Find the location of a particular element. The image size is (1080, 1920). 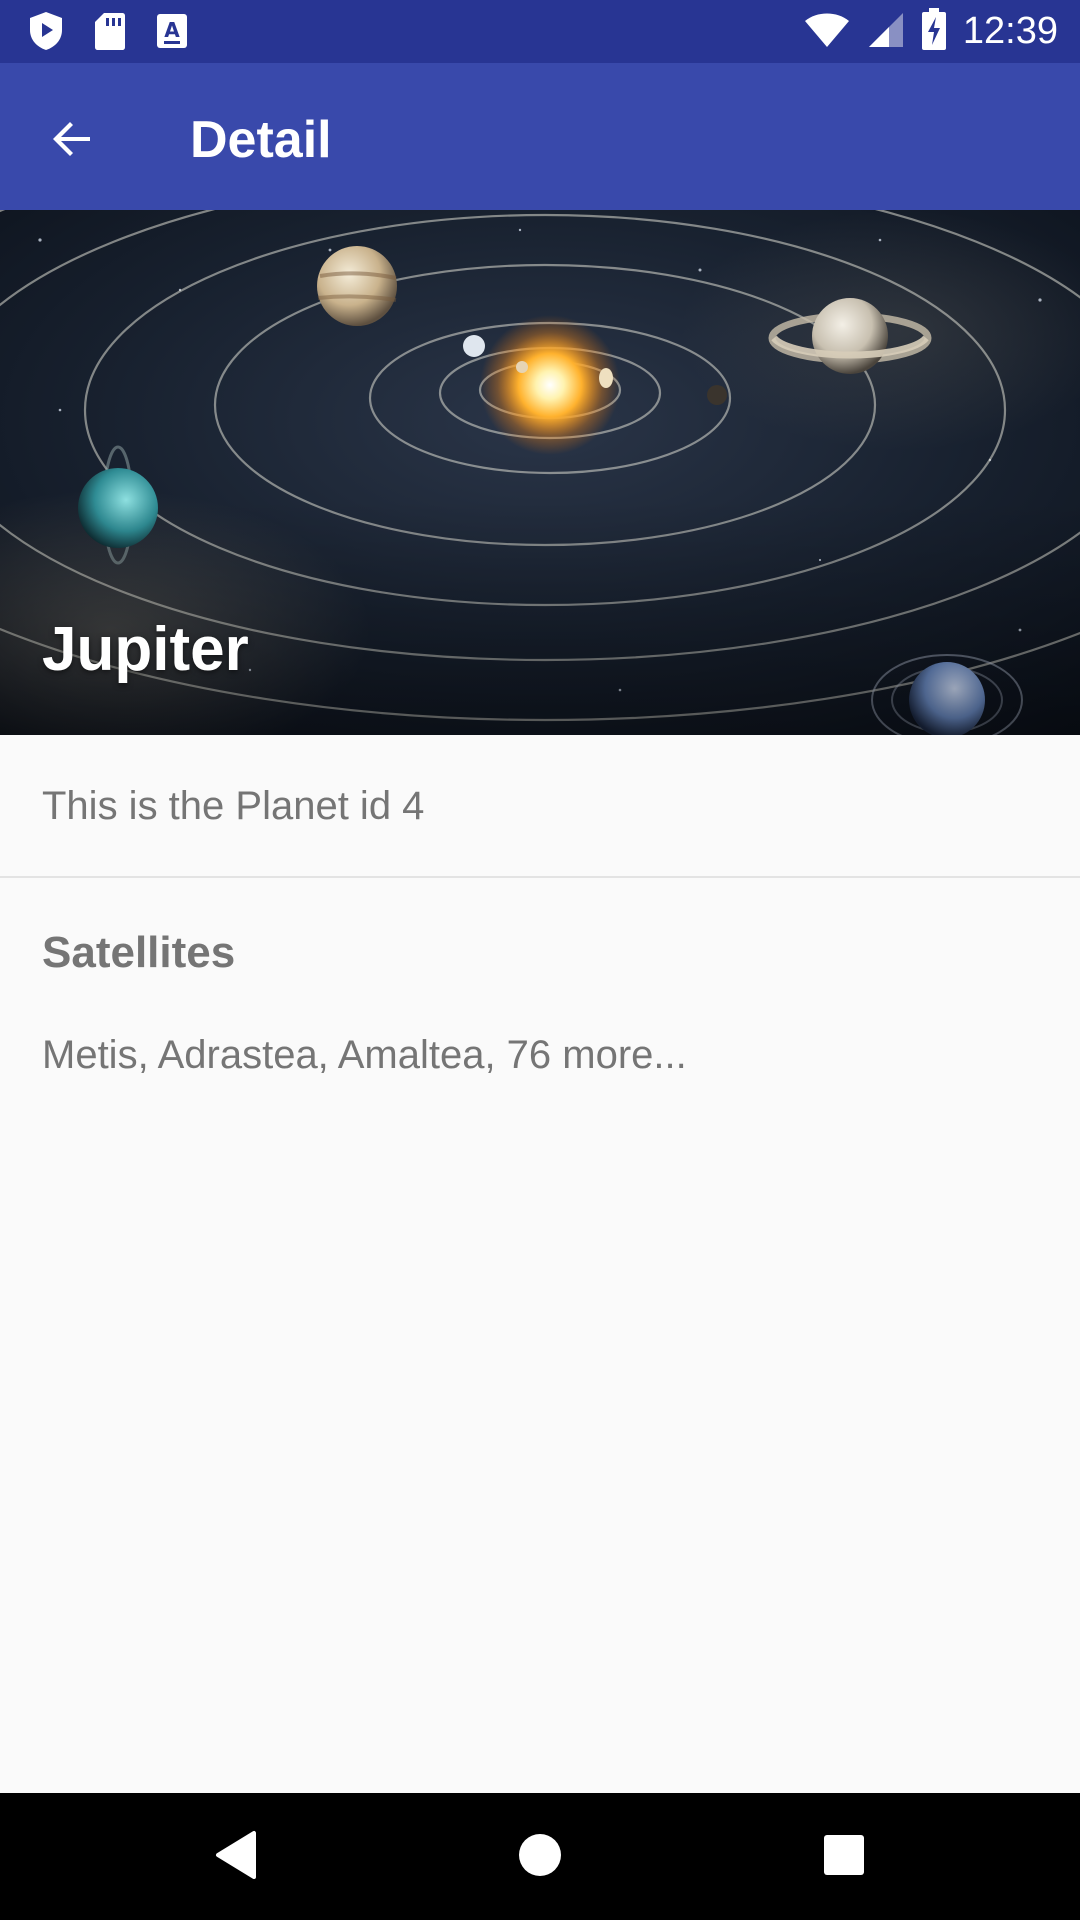

svg-text: A is located at coordinates (172, 30).